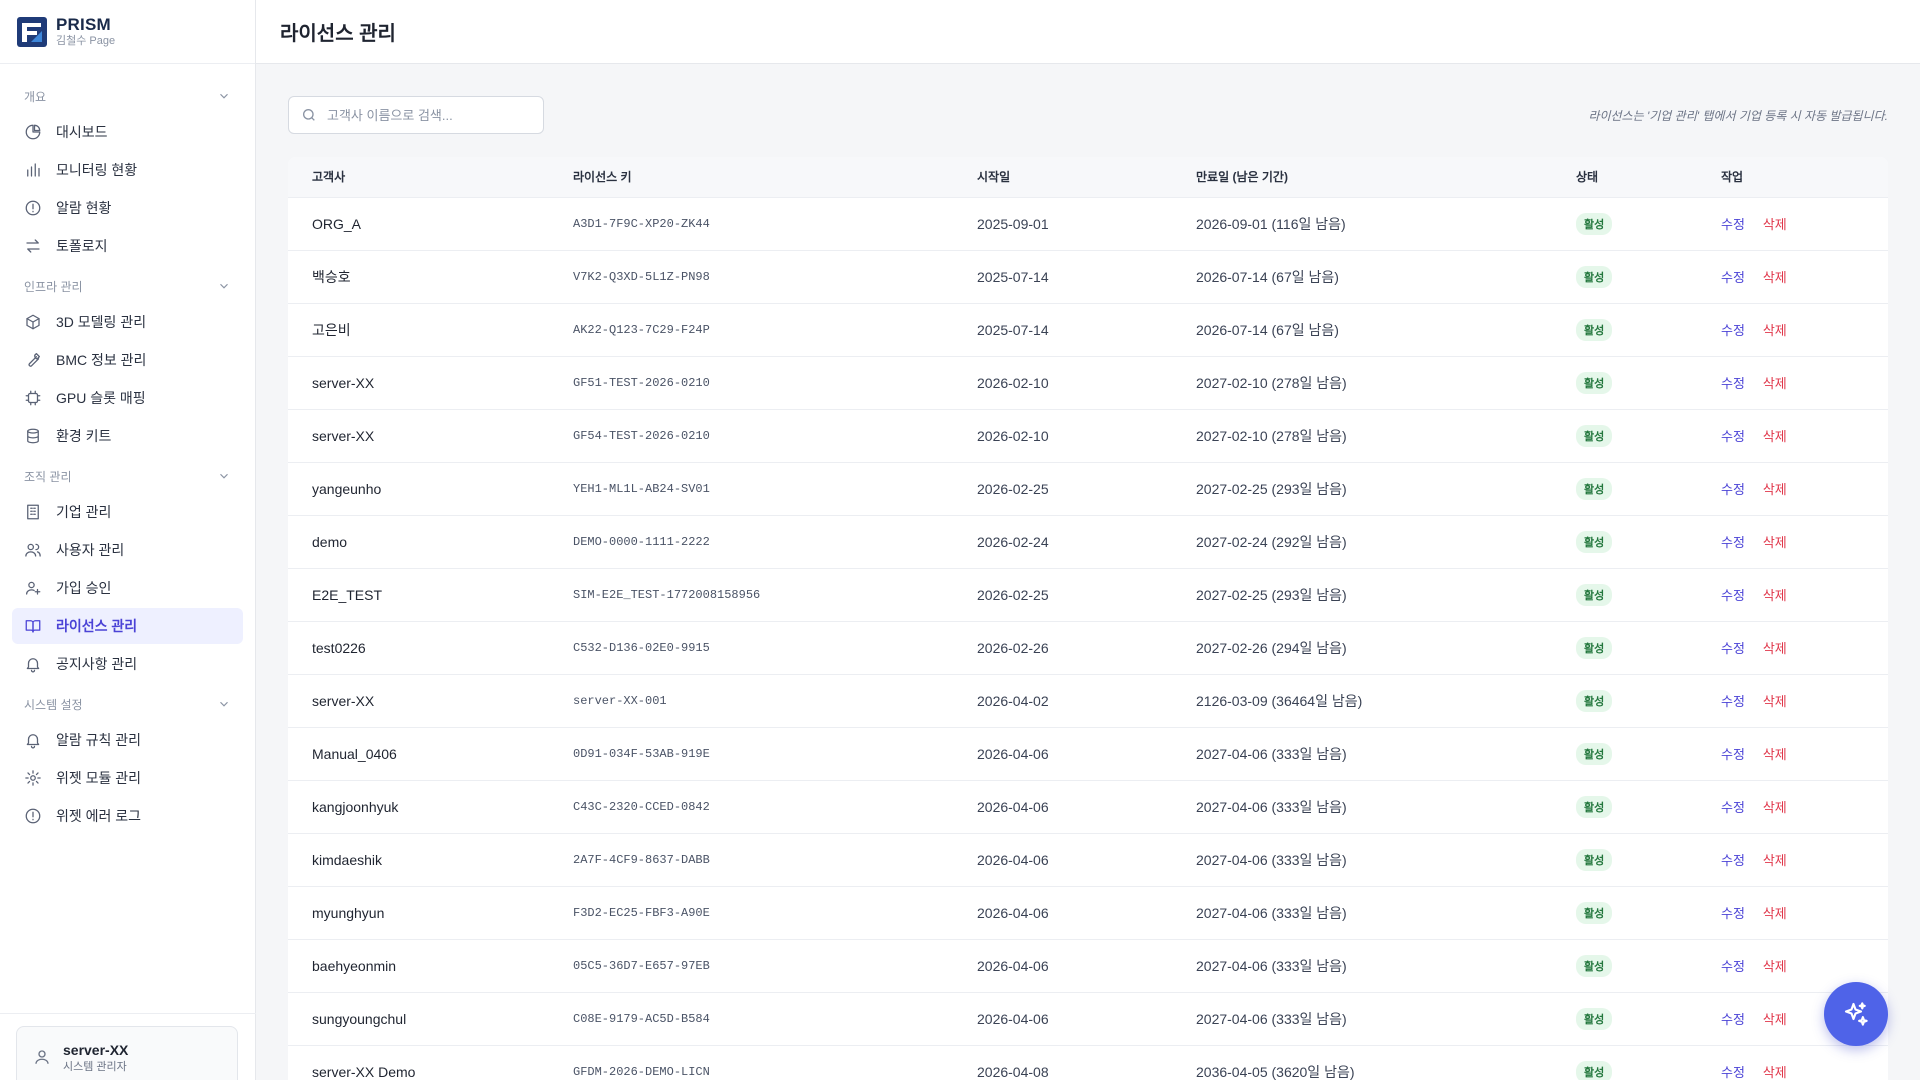  I want to click on sidebar-item: BMC 정보 관리, so click(127, 360).